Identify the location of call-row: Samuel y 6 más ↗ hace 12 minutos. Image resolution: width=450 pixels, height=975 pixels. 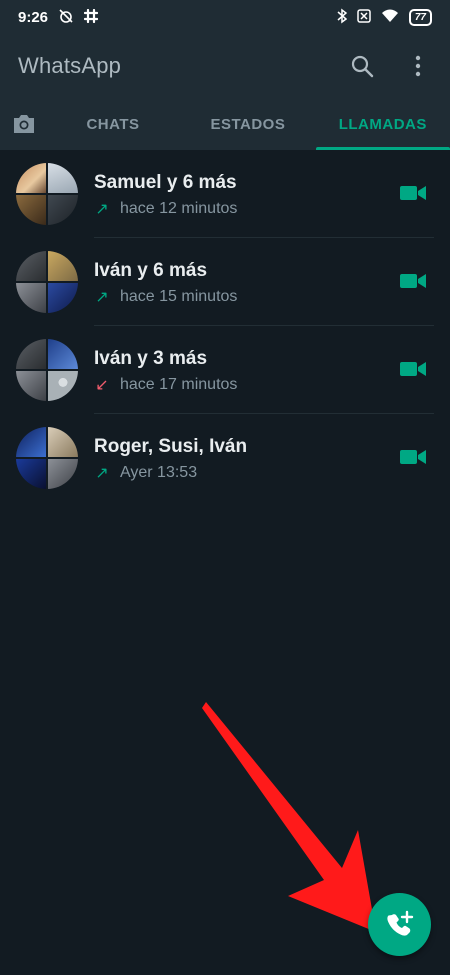
(225, 194).